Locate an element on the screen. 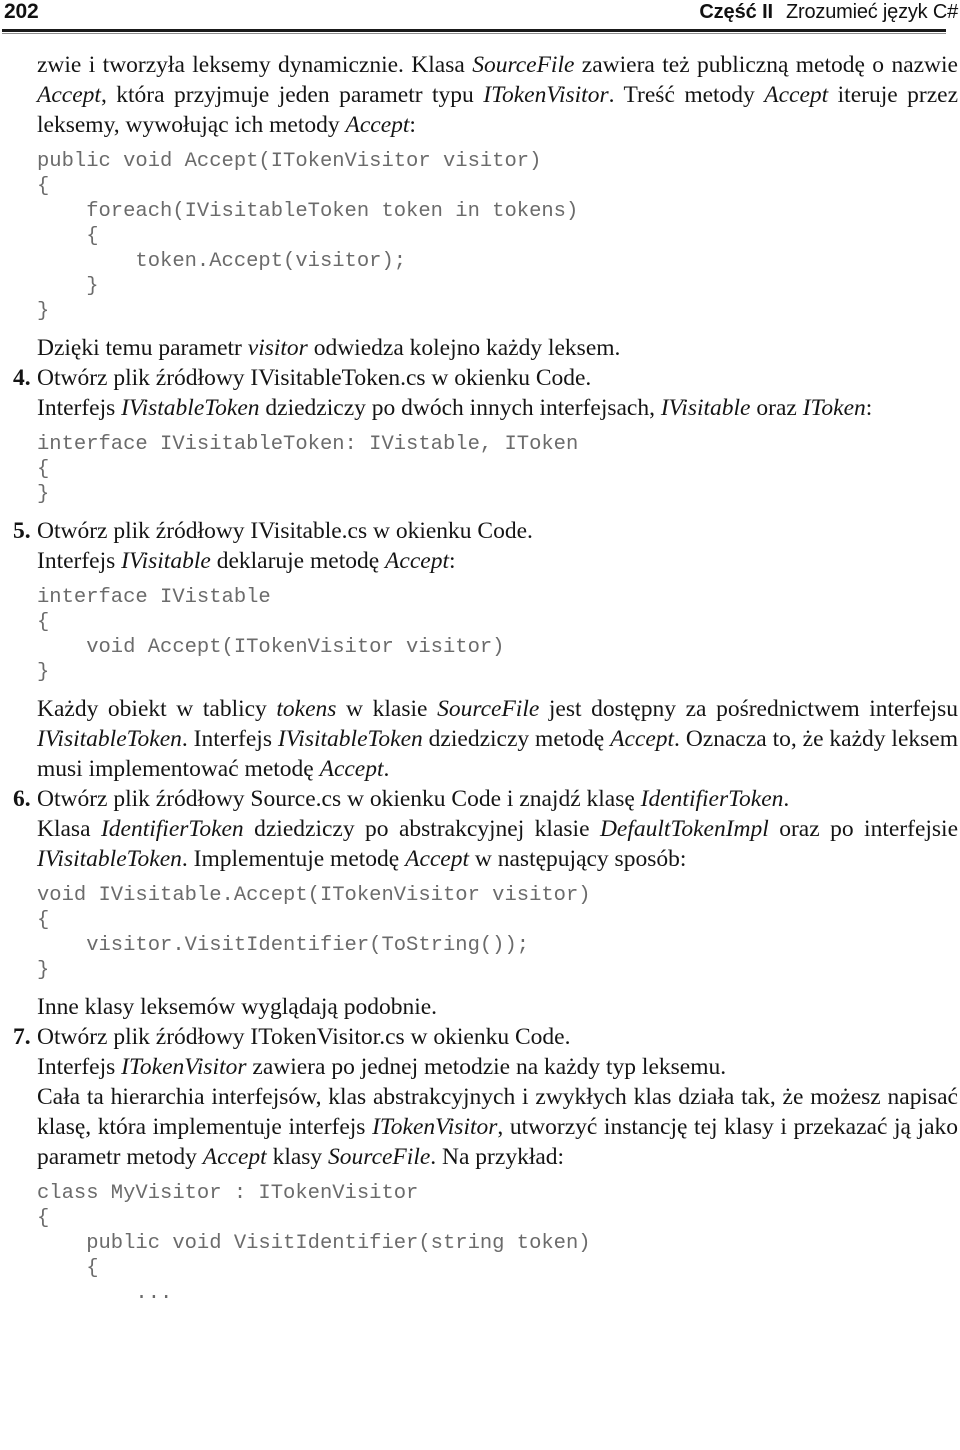 This screenshot has height=1450, width=960. step-number: 7. is located at coordinates (22, 1037).